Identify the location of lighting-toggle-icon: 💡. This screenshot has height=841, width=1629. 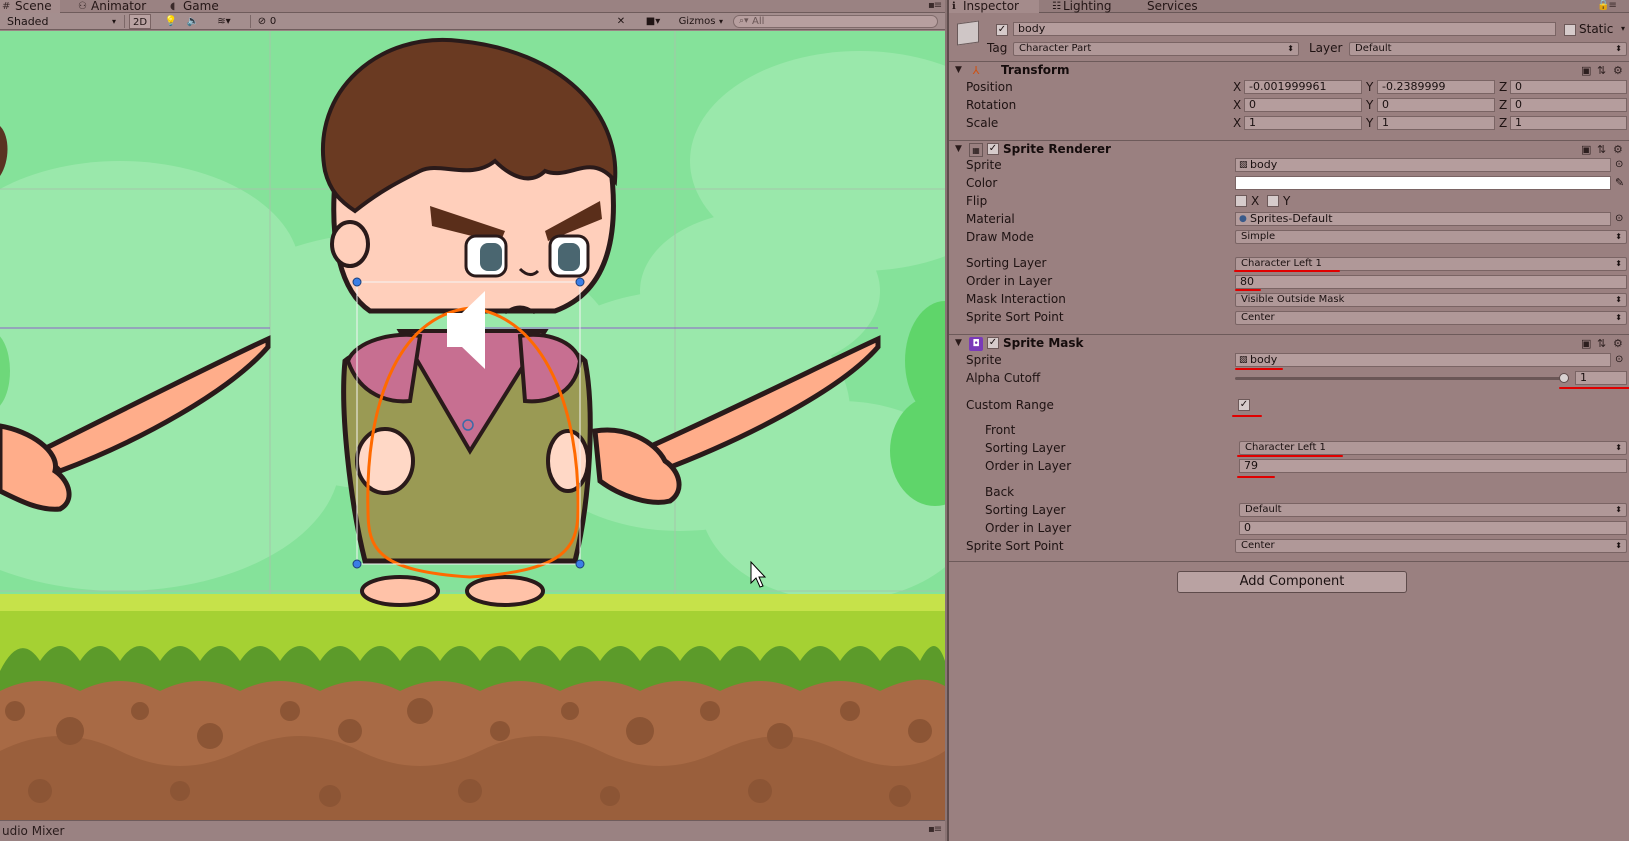
(171, 21).